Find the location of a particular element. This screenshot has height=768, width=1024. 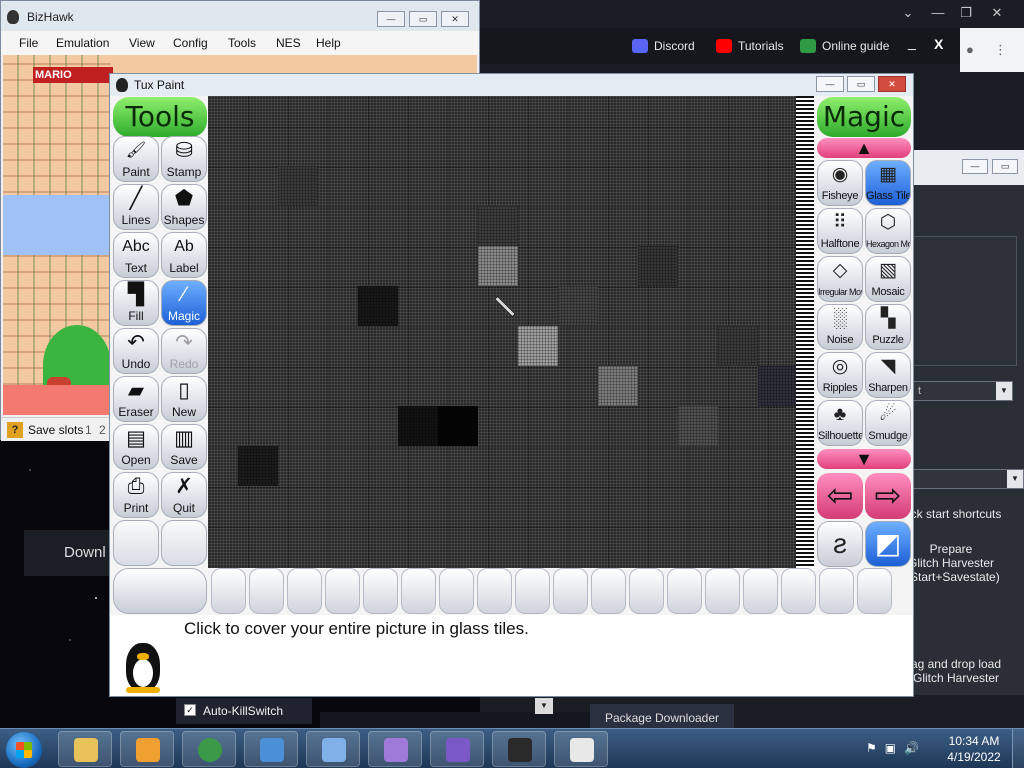

taskbar-clock: 10:34 AM 4/19/2022 is located at coordinates (974, 749).